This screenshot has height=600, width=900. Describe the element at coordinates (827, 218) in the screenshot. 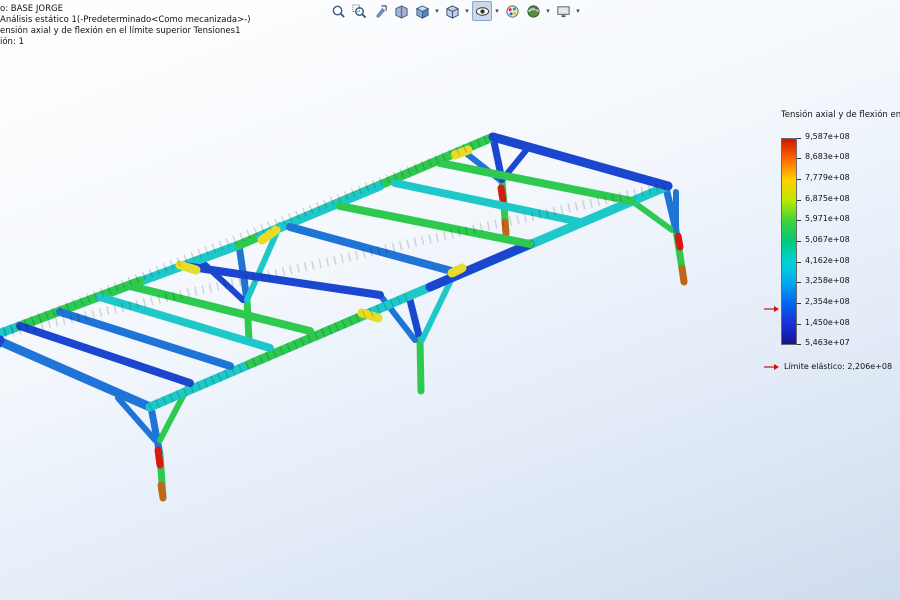

I see `legend-tick-label: 5,971e+08` at that location.